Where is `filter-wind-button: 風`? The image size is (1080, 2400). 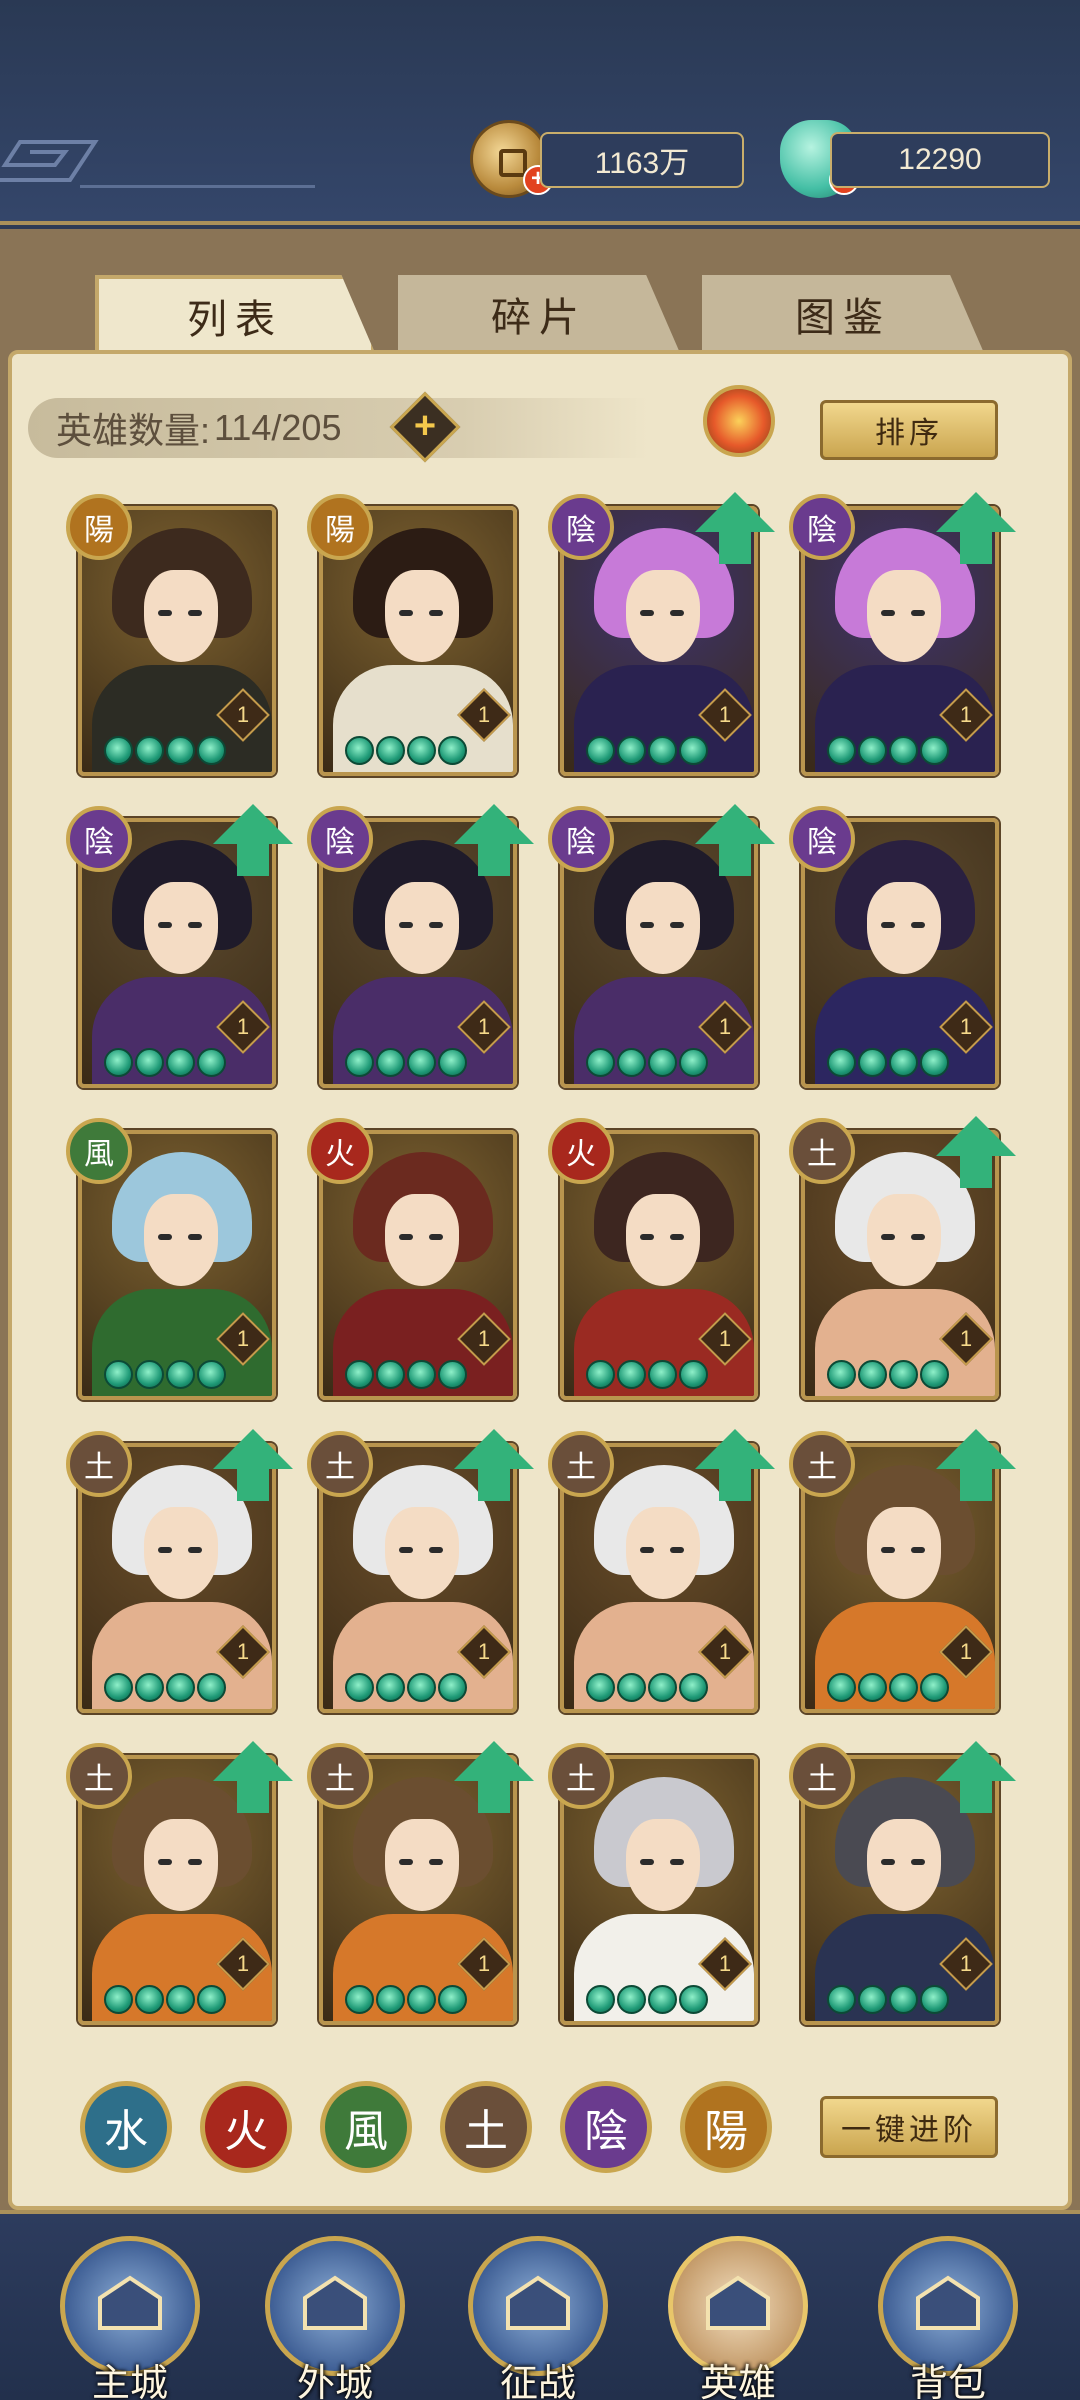
filter-wind-button: 風 is located at coordinates (366, 2127).